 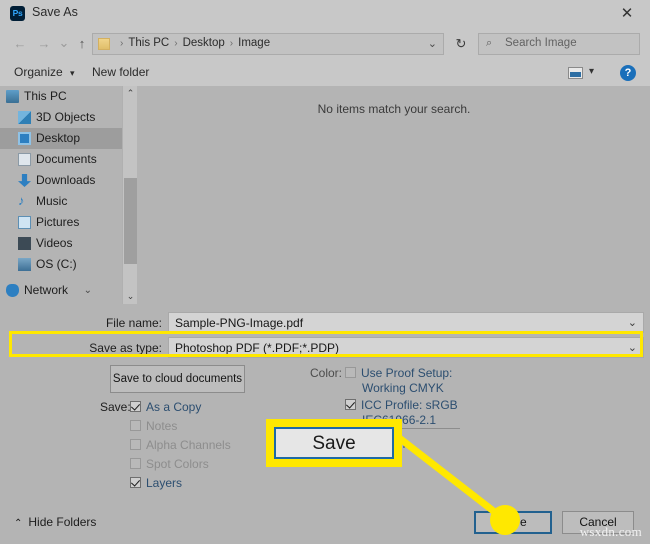 I want to click on breadcrumb-sep-0: ›, so click(x=122, y=43).